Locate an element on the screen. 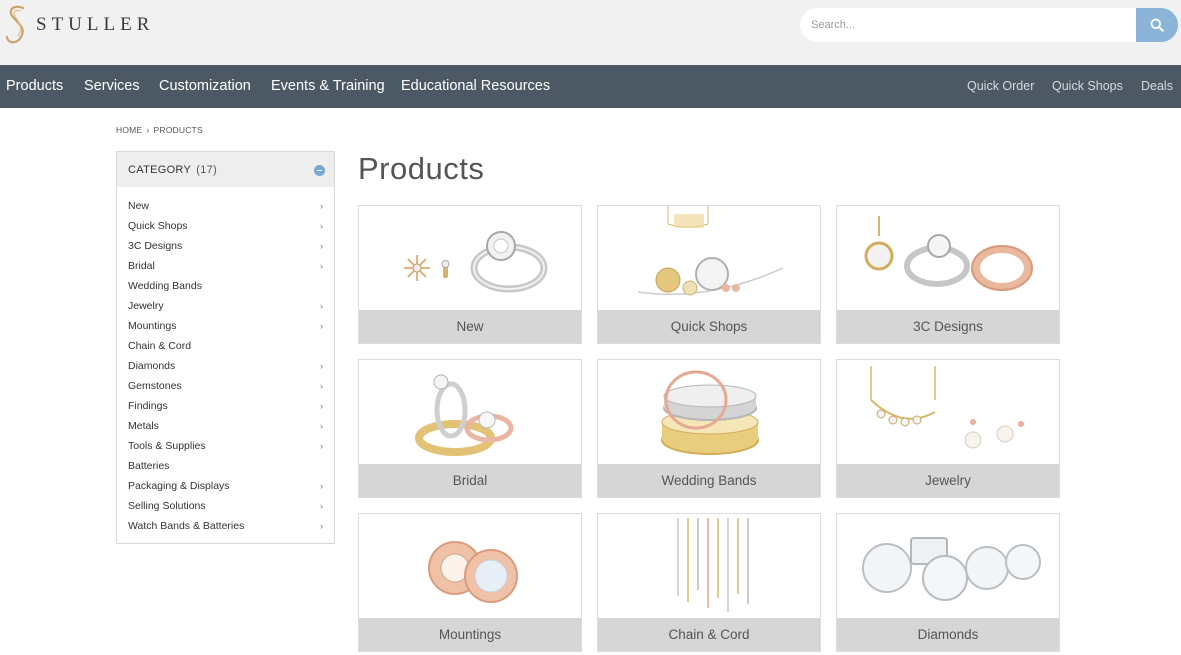  product-tile-jewelry: Jewelry is located at coordinates (948, 428).